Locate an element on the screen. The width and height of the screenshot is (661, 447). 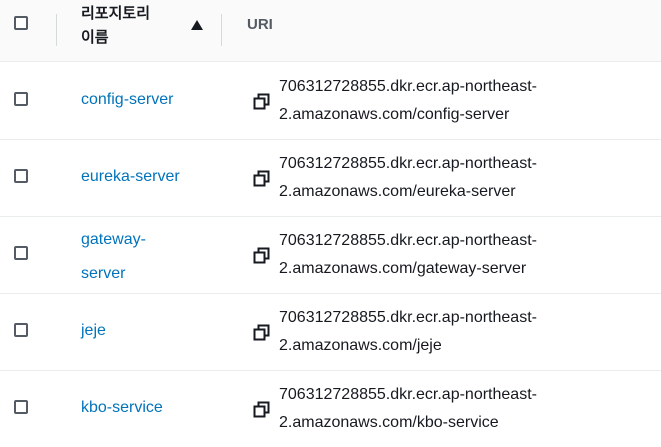
select-all-checkbox is located at coordinates (21, 23).